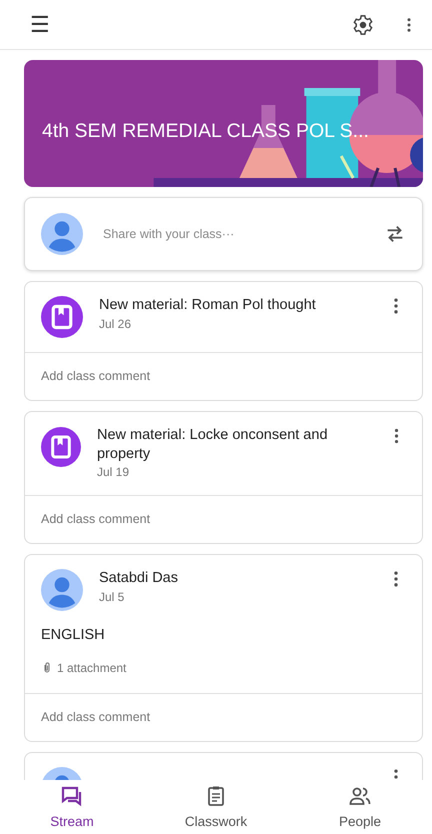  What do you see at coordinates (212, 445) in the screenshot?
I see `post-title: New material: Locke onconsent and property` at bounding box center [212, 445].